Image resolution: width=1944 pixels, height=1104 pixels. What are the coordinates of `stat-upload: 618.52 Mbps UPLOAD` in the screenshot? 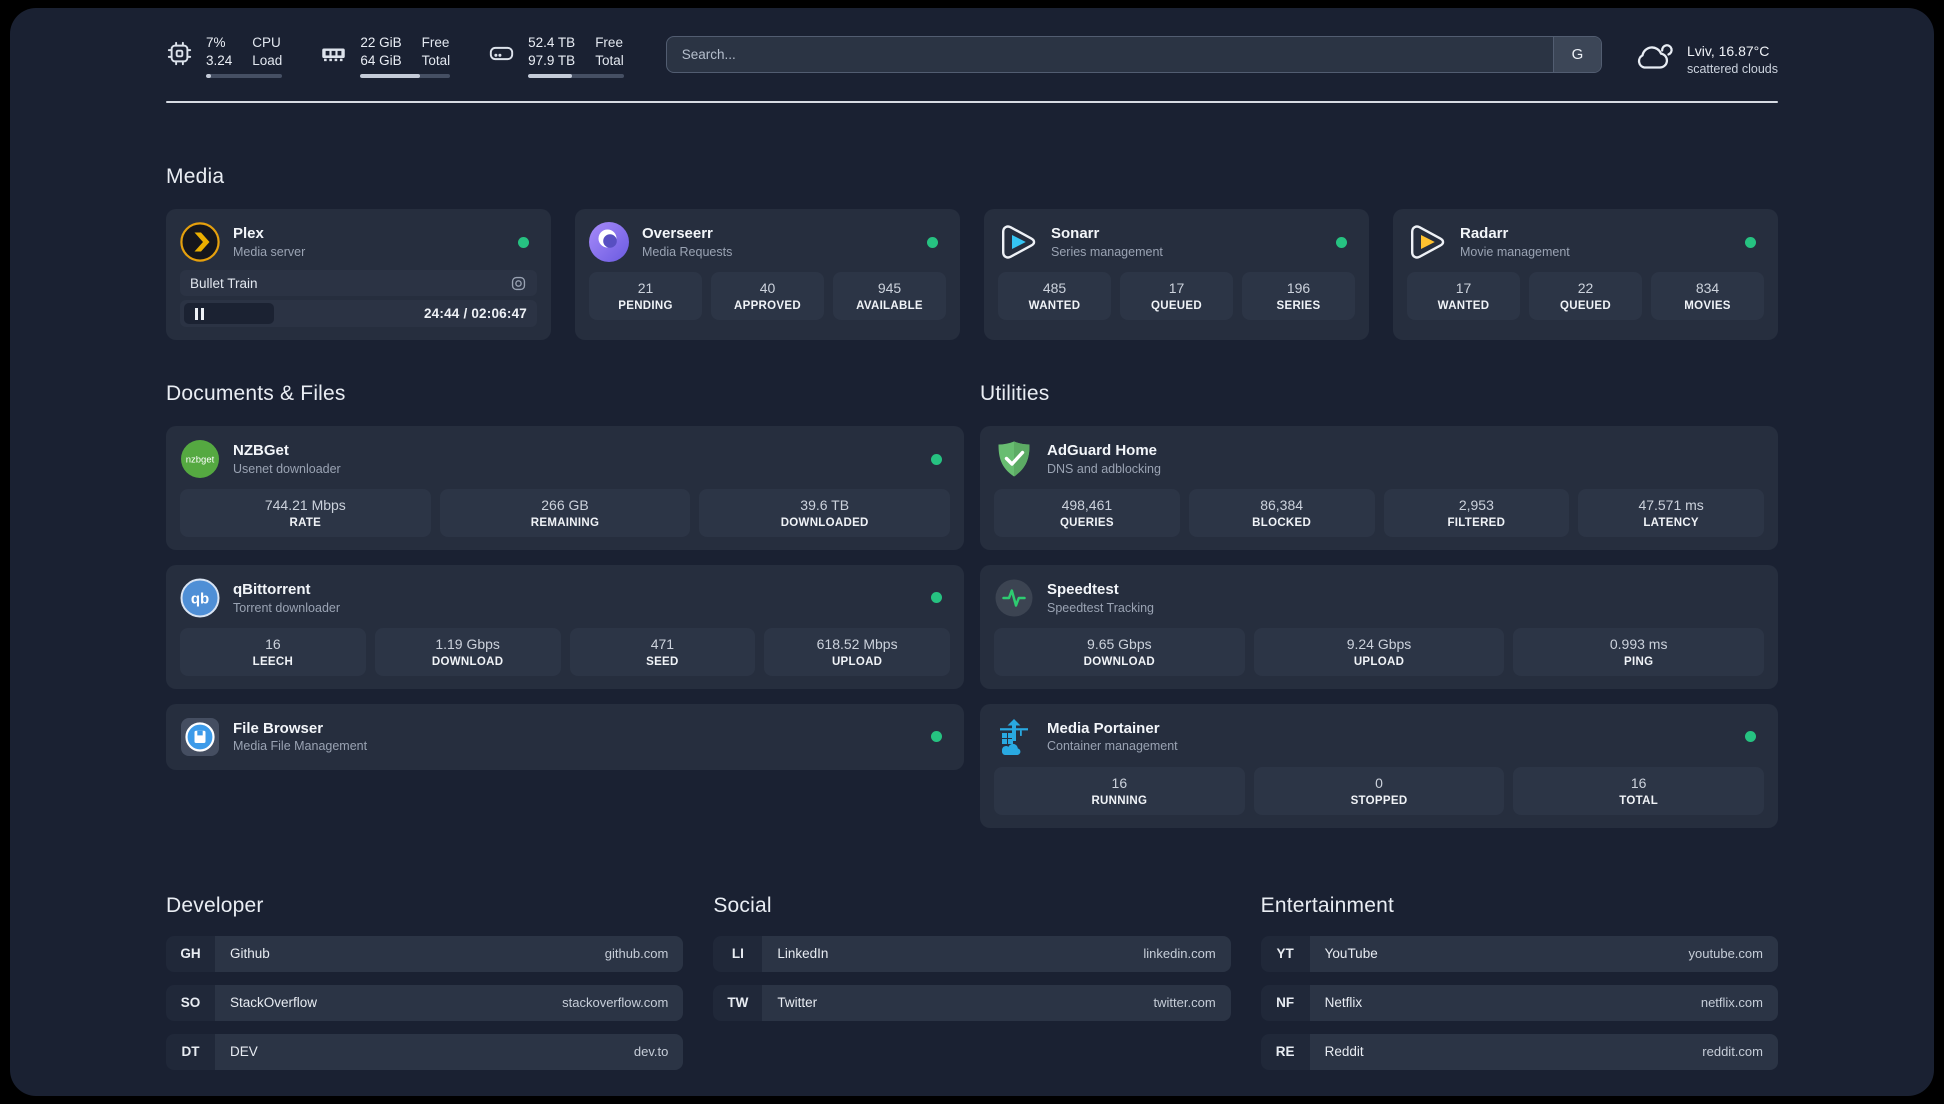 It's located at (857, 651).